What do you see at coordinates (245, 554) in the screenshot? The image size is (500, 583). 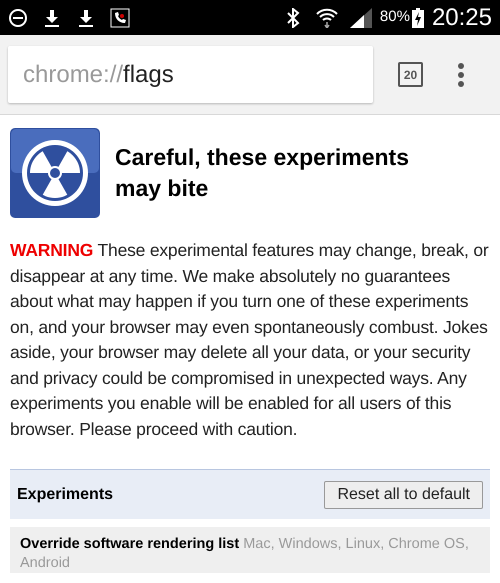 I see `experiment-summary: Override software rendering list Mac, Windows, Linux, Chrome OS, Android` at bounding box center [245, 554].